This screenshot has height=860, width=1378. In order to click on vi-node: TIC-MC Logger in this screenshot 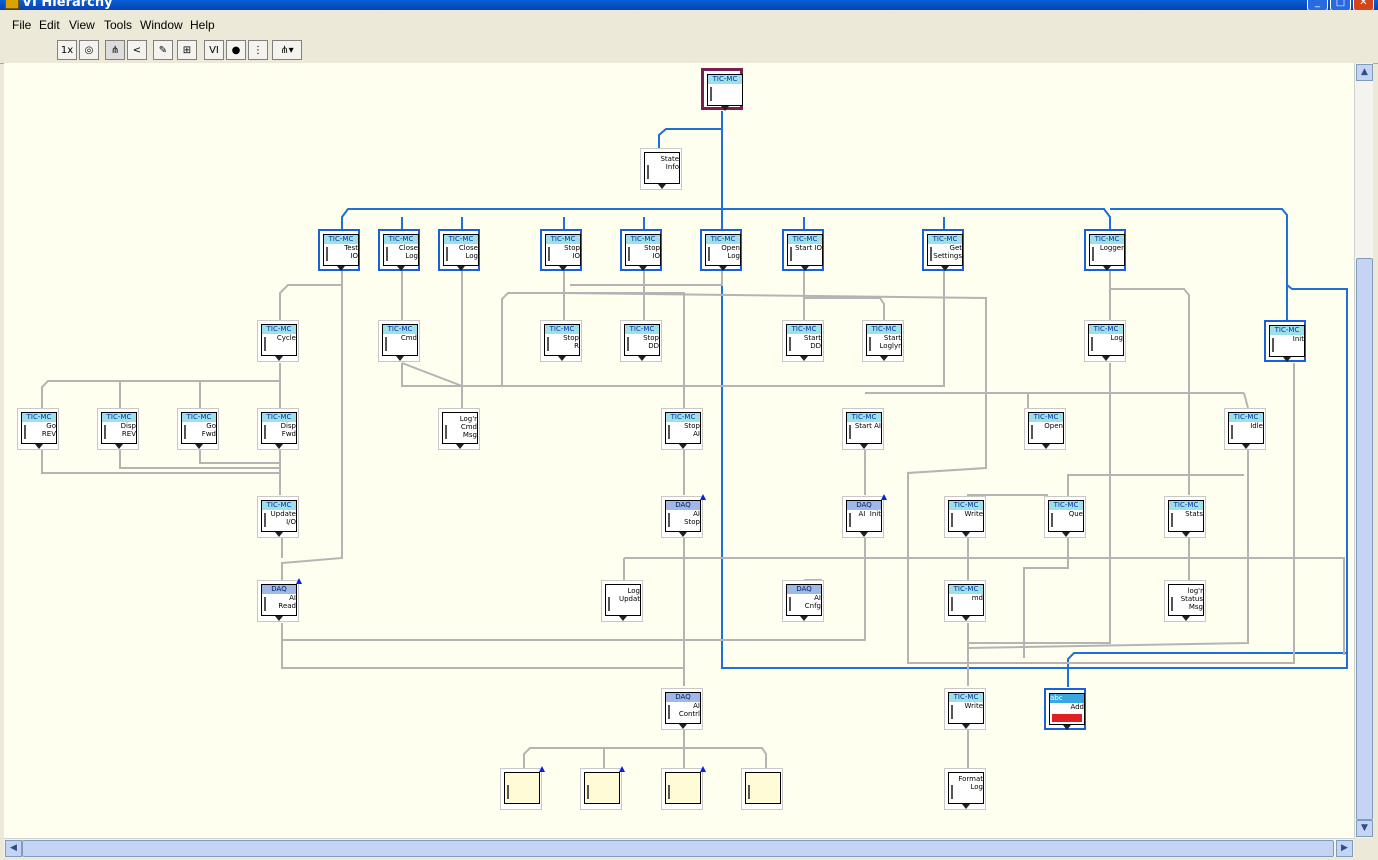, I will do `click(1105, 250)`.